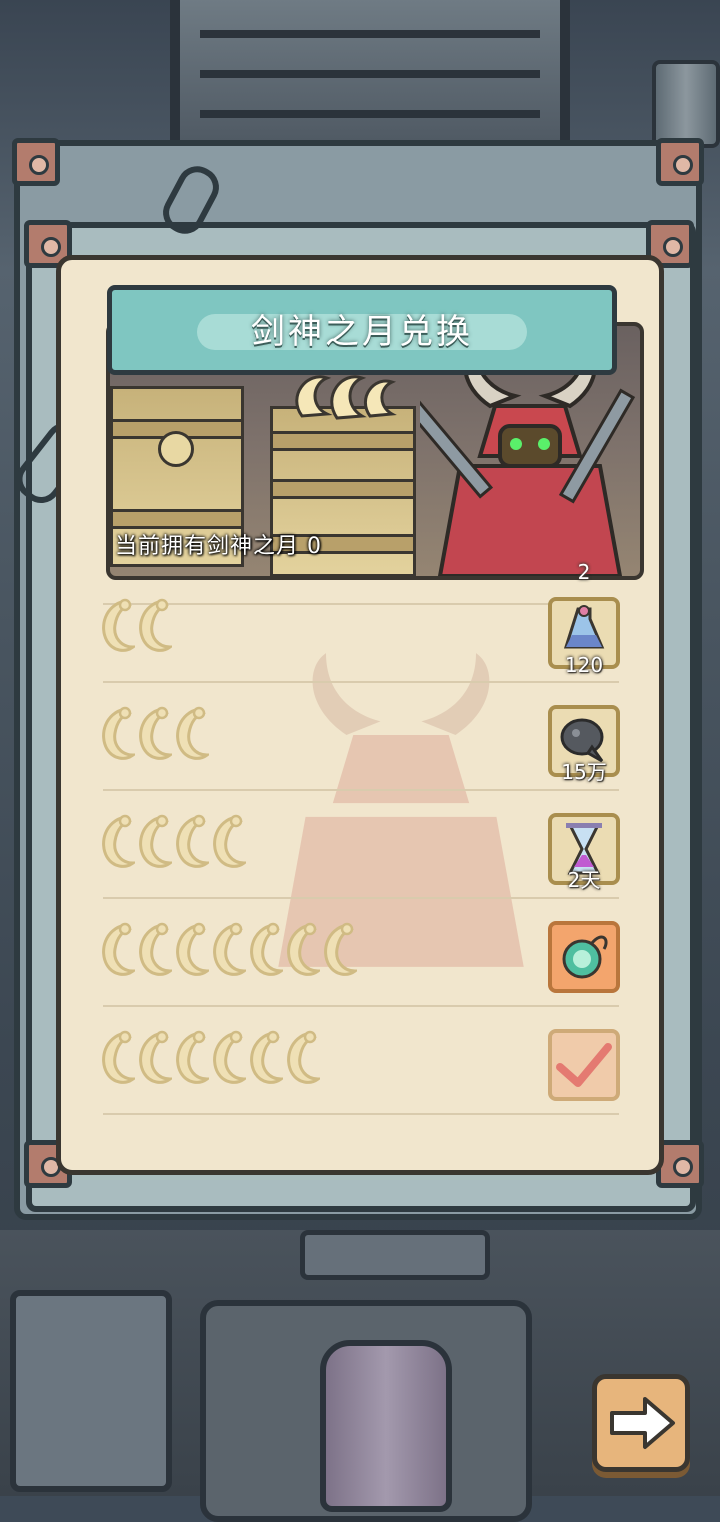 This screenshot has width=720, height=1522. Describe the element at coordinates (218, 546) in the screenshot. I see `owned-moon-count: 当前拥有剑神之月 0` at that location.